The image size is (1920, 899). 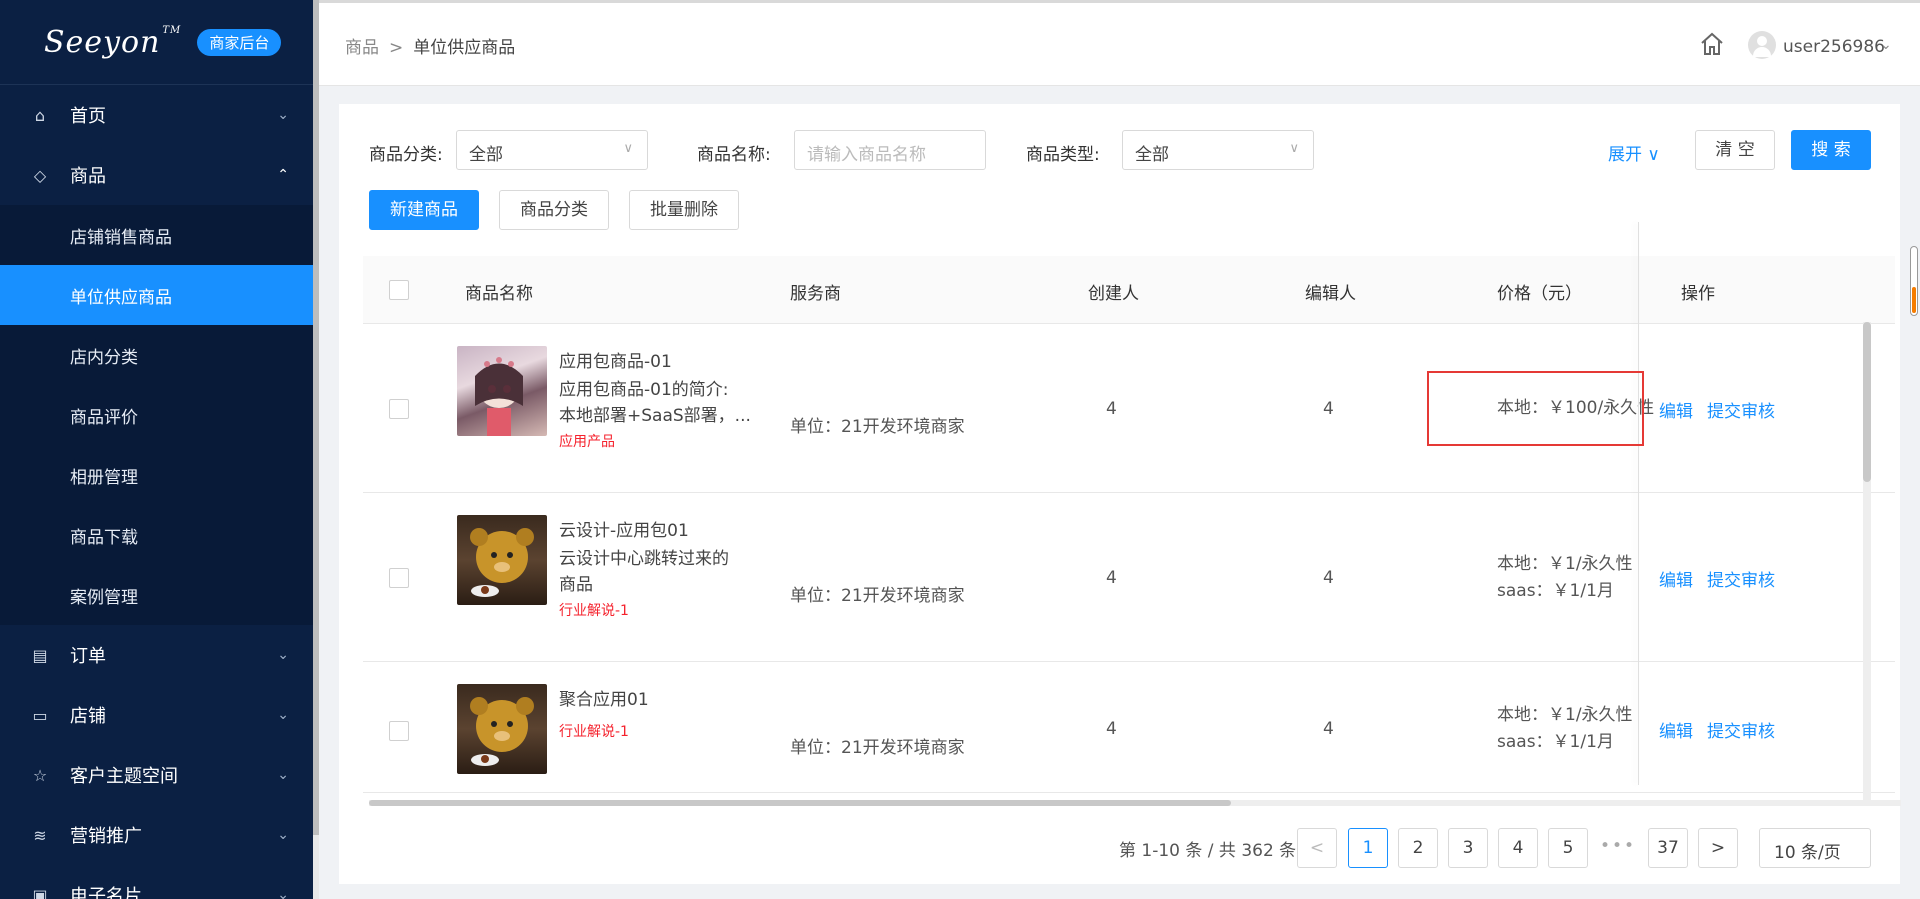 I want to click on product-description: 云设计中心跳转过来的 商品, so click(x=659, y=572).